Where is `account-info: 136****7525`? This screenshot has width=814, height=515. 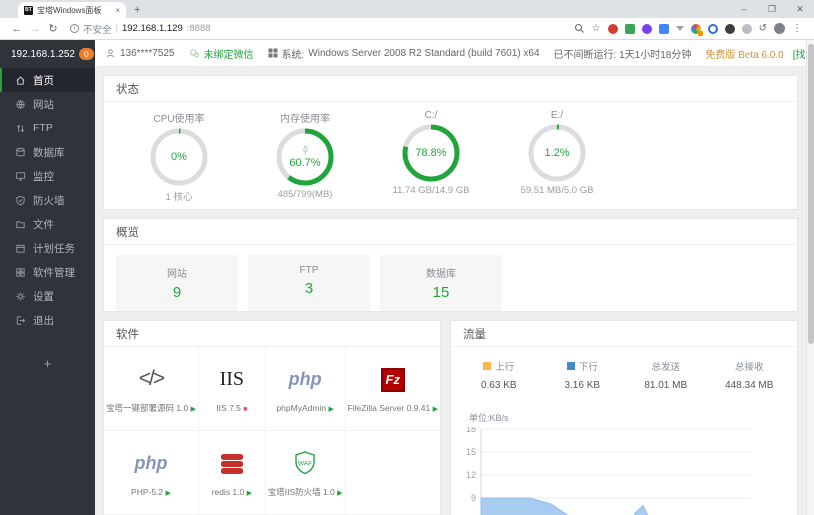
account-info: 136****7525 is located at coordinates (140, 53).